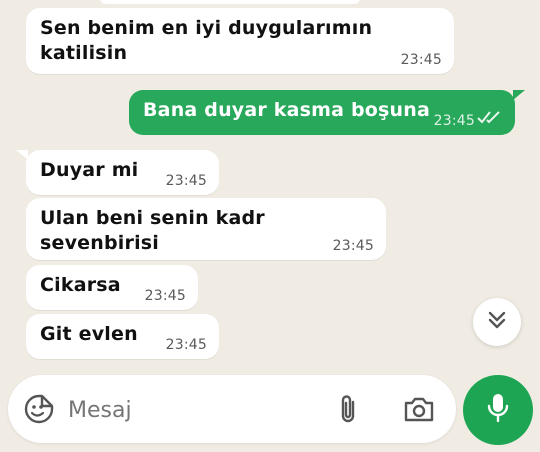 This screenshot has height=452, width=540. What do you see at coordinates (490, 119) in the screenshot?
I see `read-receipt-icon` at bounding box center [490, 119].